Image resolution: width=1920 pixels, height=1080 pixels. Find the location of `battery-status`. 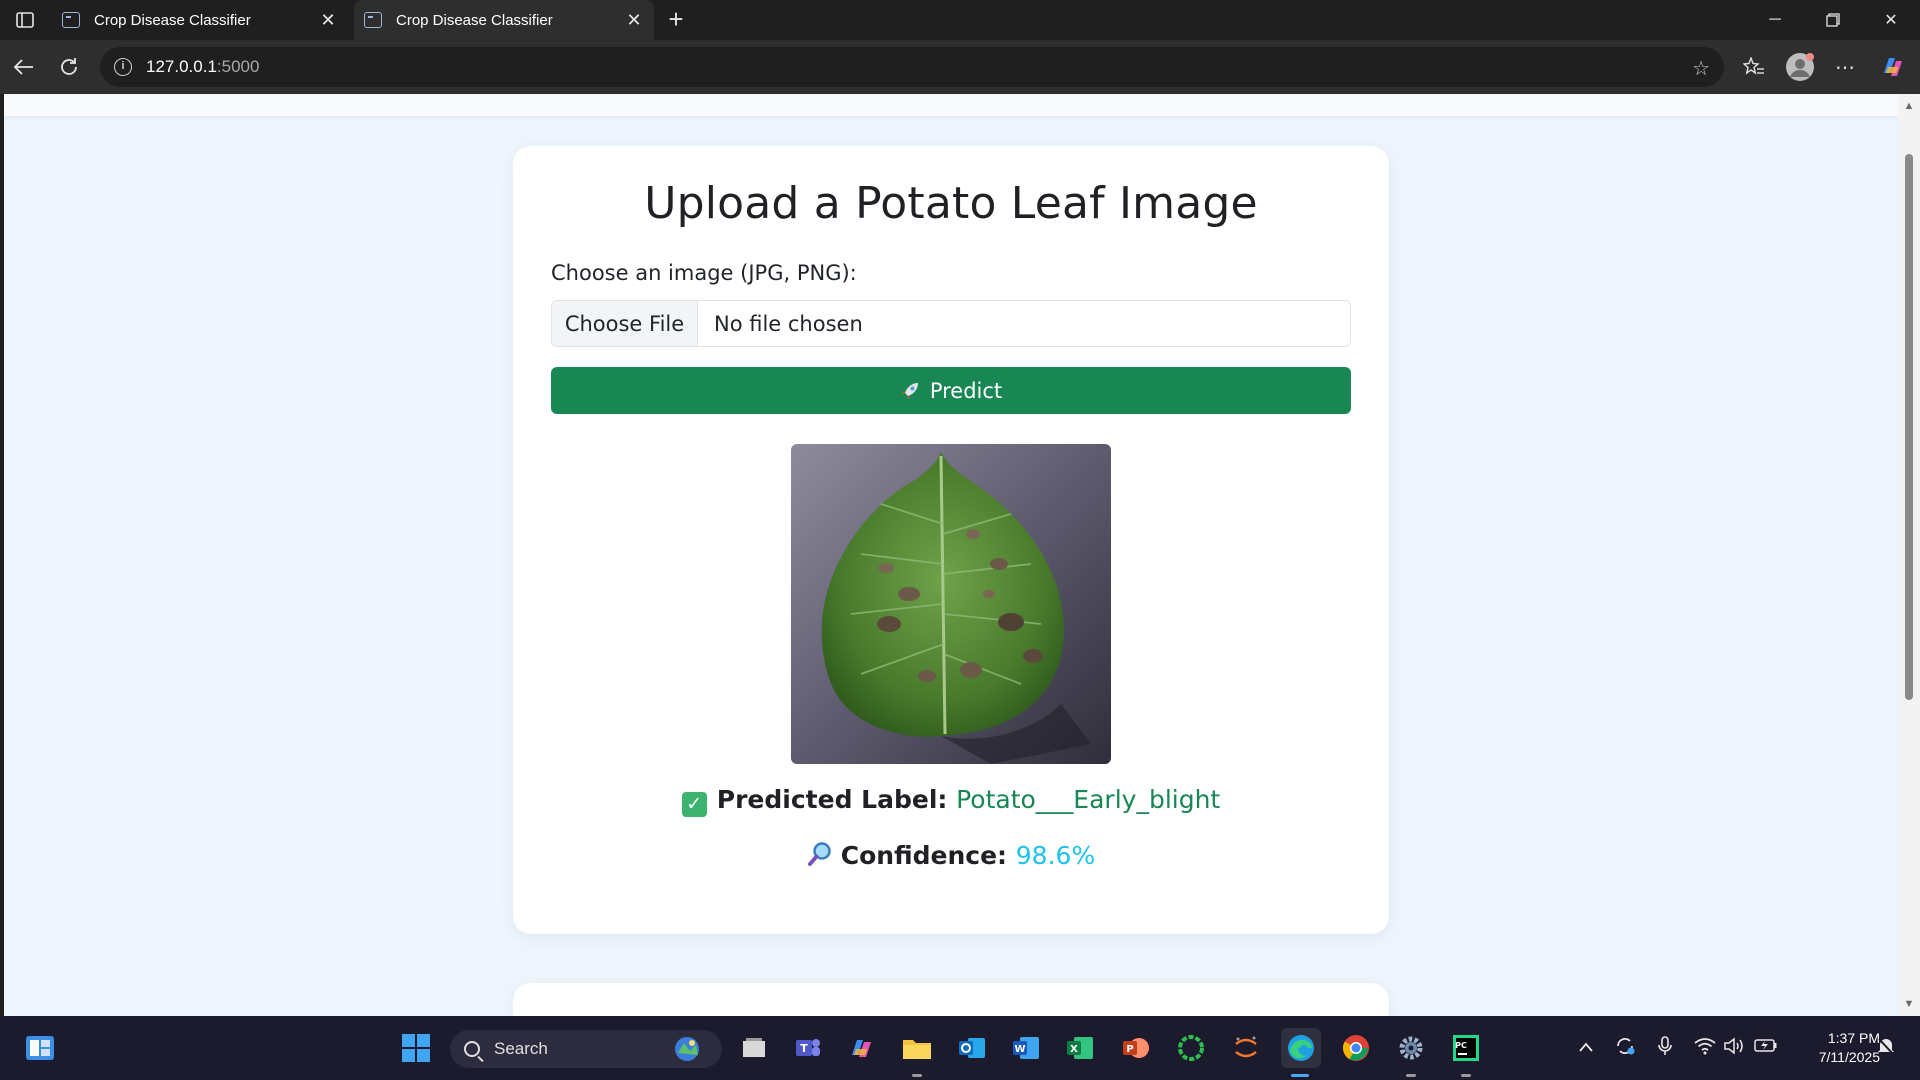

battery-status is located at coordinates (1766, 1047).